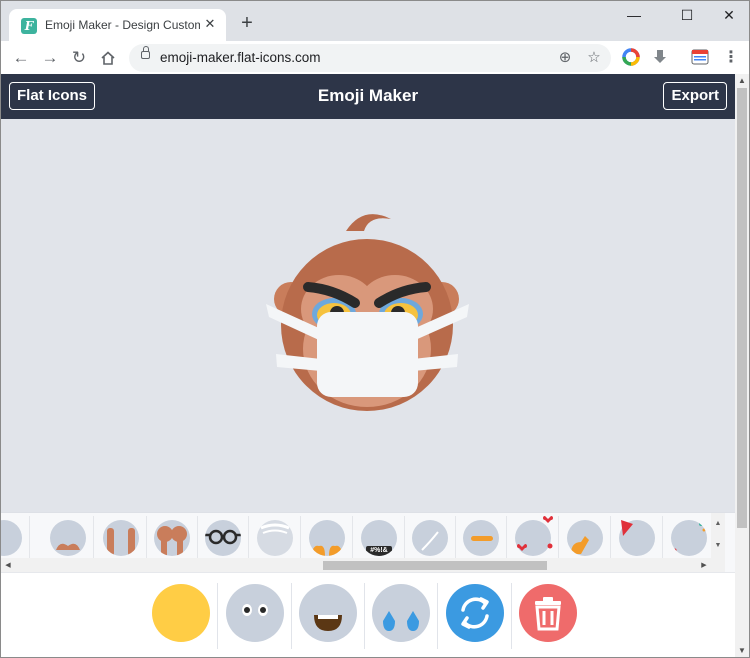 This screenshot has width=750, height=658. Describe the element at coordinates (50, 58) in the screenshot. I see `forward-icon: →` at that location.